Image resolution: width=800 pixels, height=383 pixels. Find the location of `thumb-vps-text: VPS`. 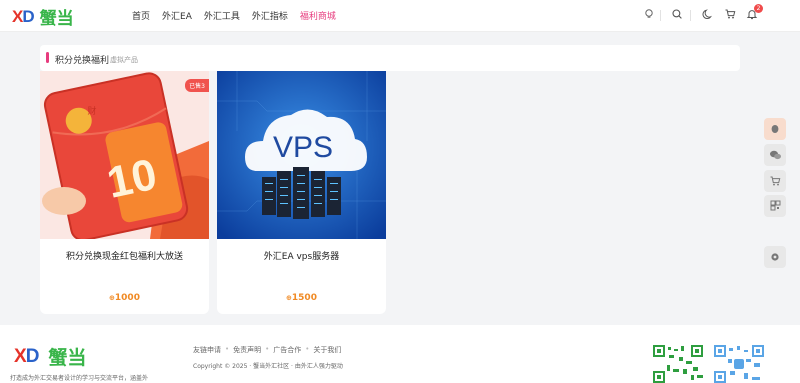

thumb-vps-text: VPS is located at coordinates (303, 147).